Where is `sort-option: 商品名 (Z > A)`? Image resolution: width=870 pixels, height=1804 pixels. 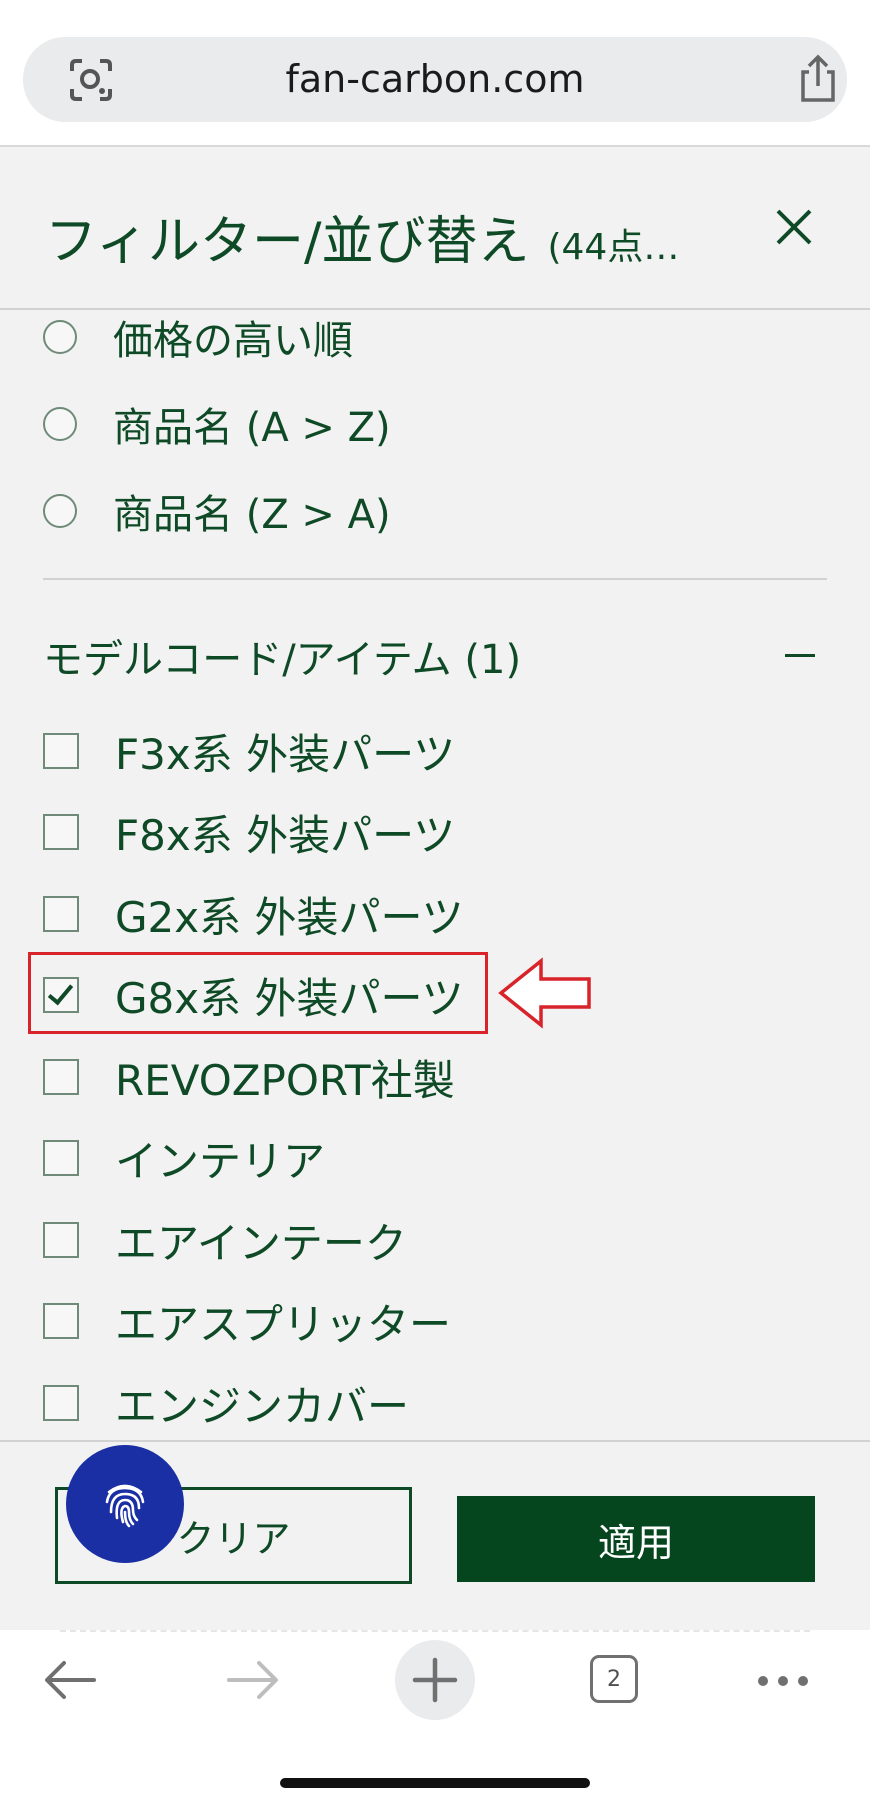
sort-option: 商品名 (Z > A) is located at coordinates (217, 511).